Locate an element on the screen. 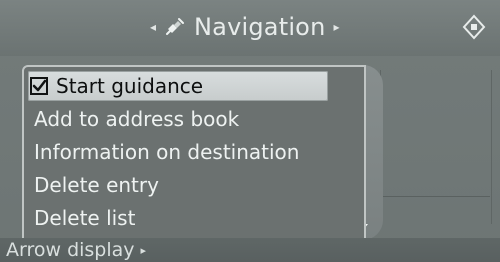  page-title: Navigation is located at coordinates (260, 27).